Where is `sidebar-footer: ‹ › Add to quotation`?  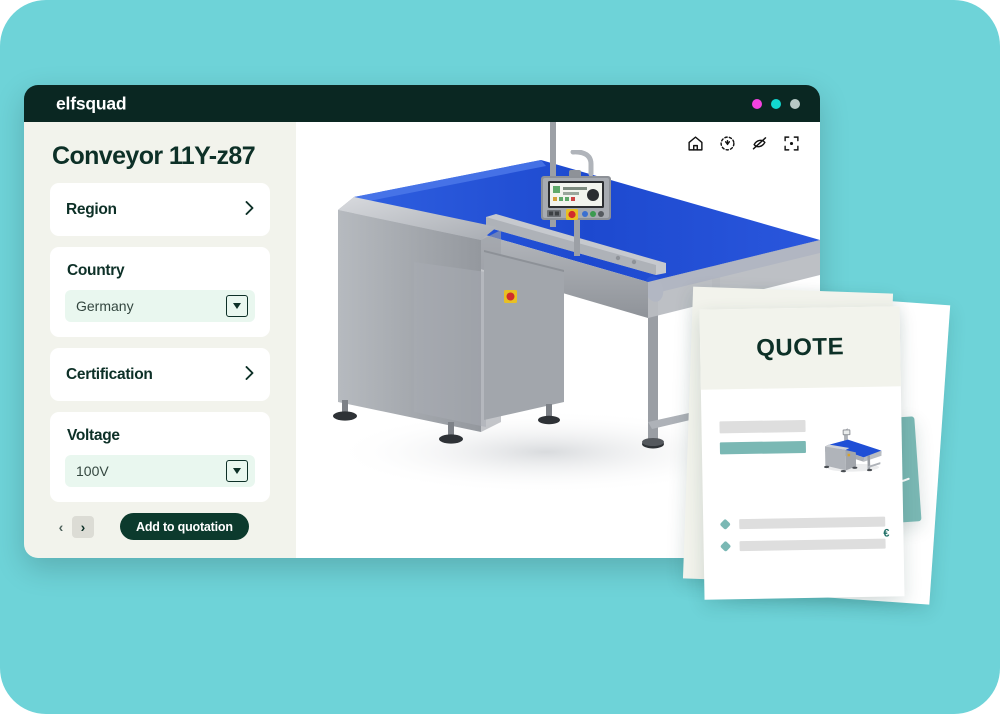
sidebar-footer: ‹ › Add to quotation is located at coordinates (160, 526).